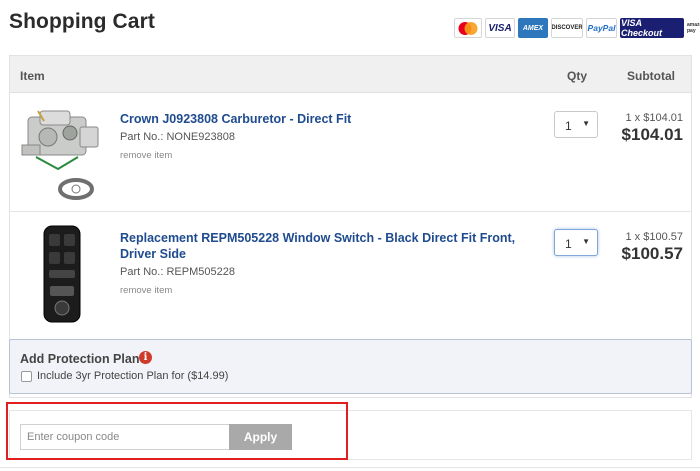 The width and height of the screenshot is (700, 471). Describe the element at coordinates (654, 237) in the screenshot. I see `unit-price: 1 x $100.57` at that location.